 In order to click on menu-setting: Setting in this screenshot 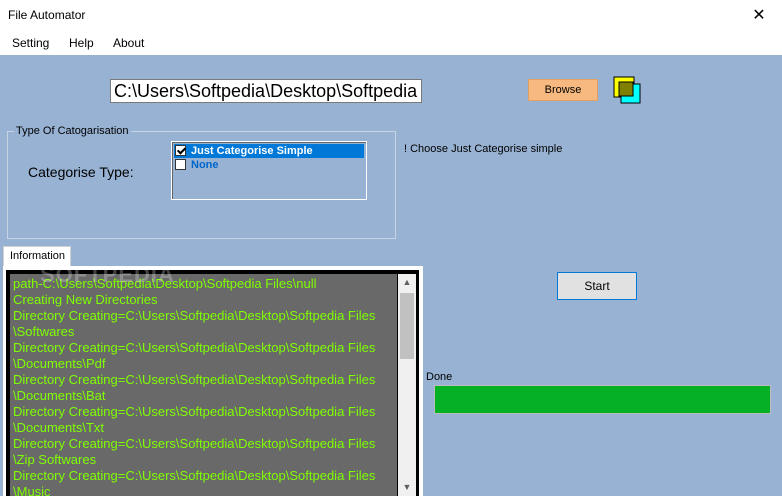, I will do `click(30, 43)`.